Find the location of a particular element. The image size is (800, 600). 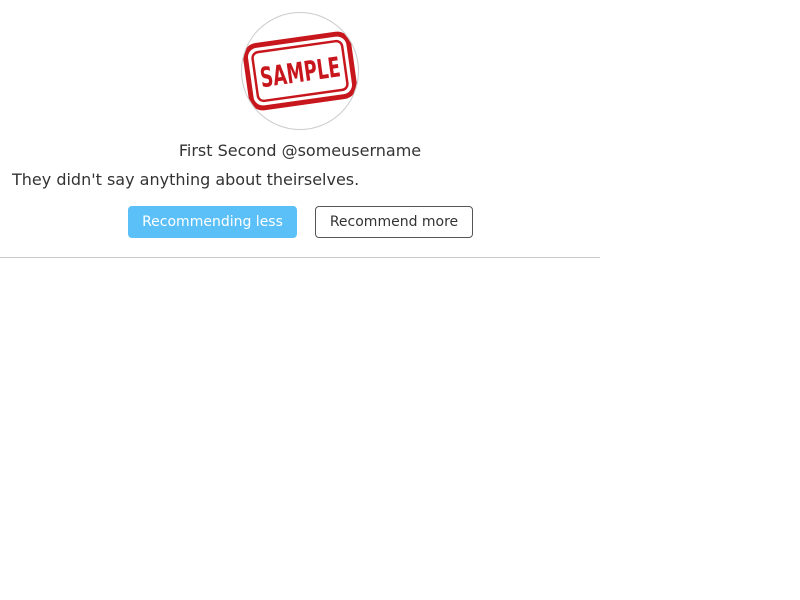

username: @someusername is located at coordinates (351, 150).